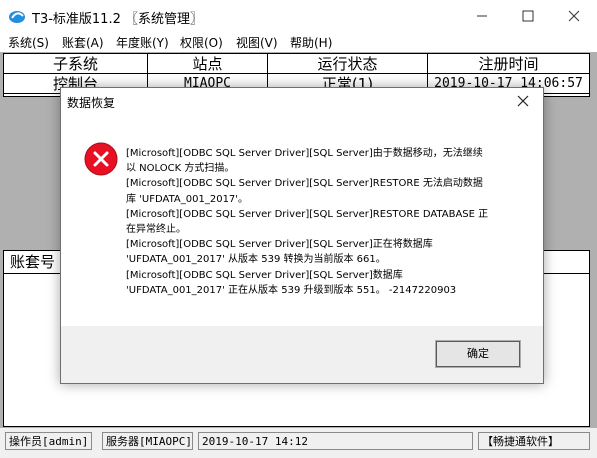  Describe the element at coordinates (156, 230) in the screenshot. I see `message-line: 在异常终止。` at that location.